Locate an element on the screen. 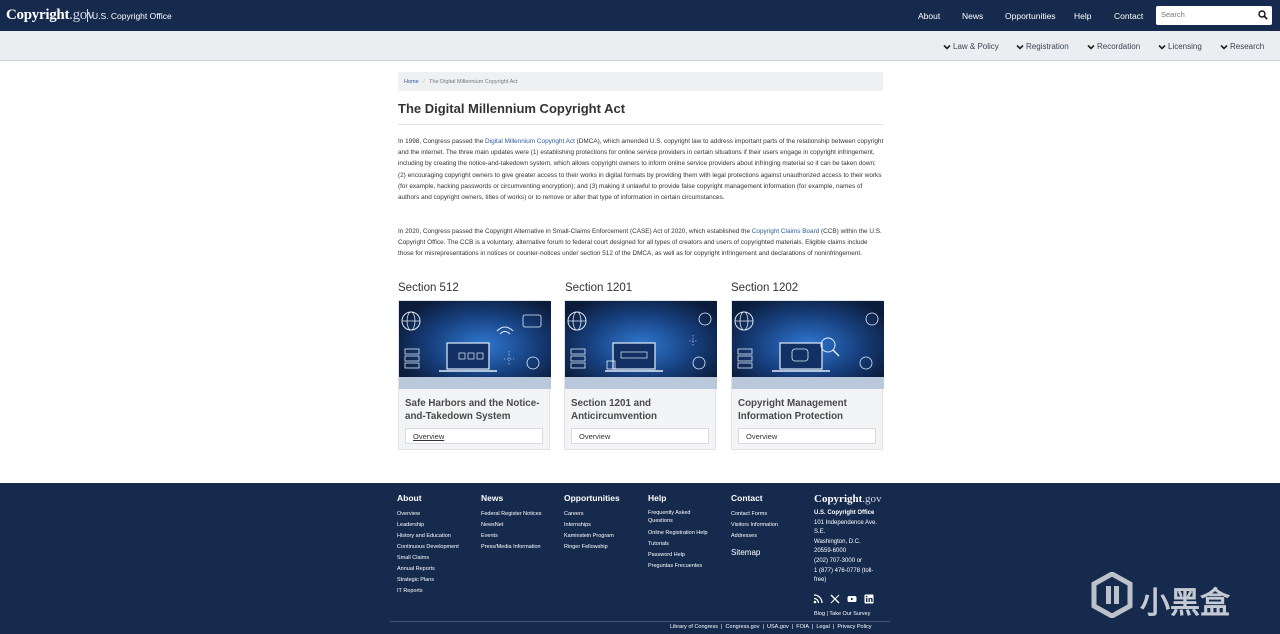 The height and width of the screenshot is (634, 1280). footer-link: Events is located at coordinates (511, 536).